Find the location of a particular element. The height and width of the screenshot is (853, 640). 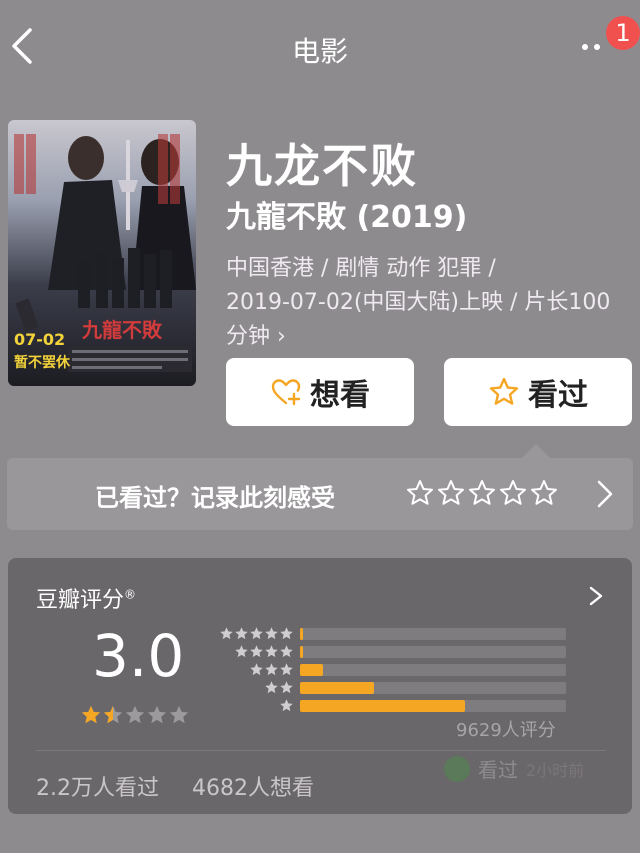

movie-title: 九龙不败 is located at coordinates (322, 166).